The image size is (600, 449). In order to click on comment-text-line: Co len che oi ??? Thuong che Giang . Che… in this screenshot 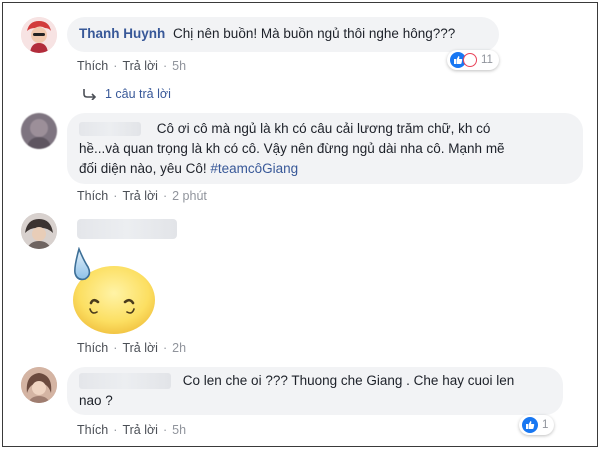, I will do `click(348, 380)`.